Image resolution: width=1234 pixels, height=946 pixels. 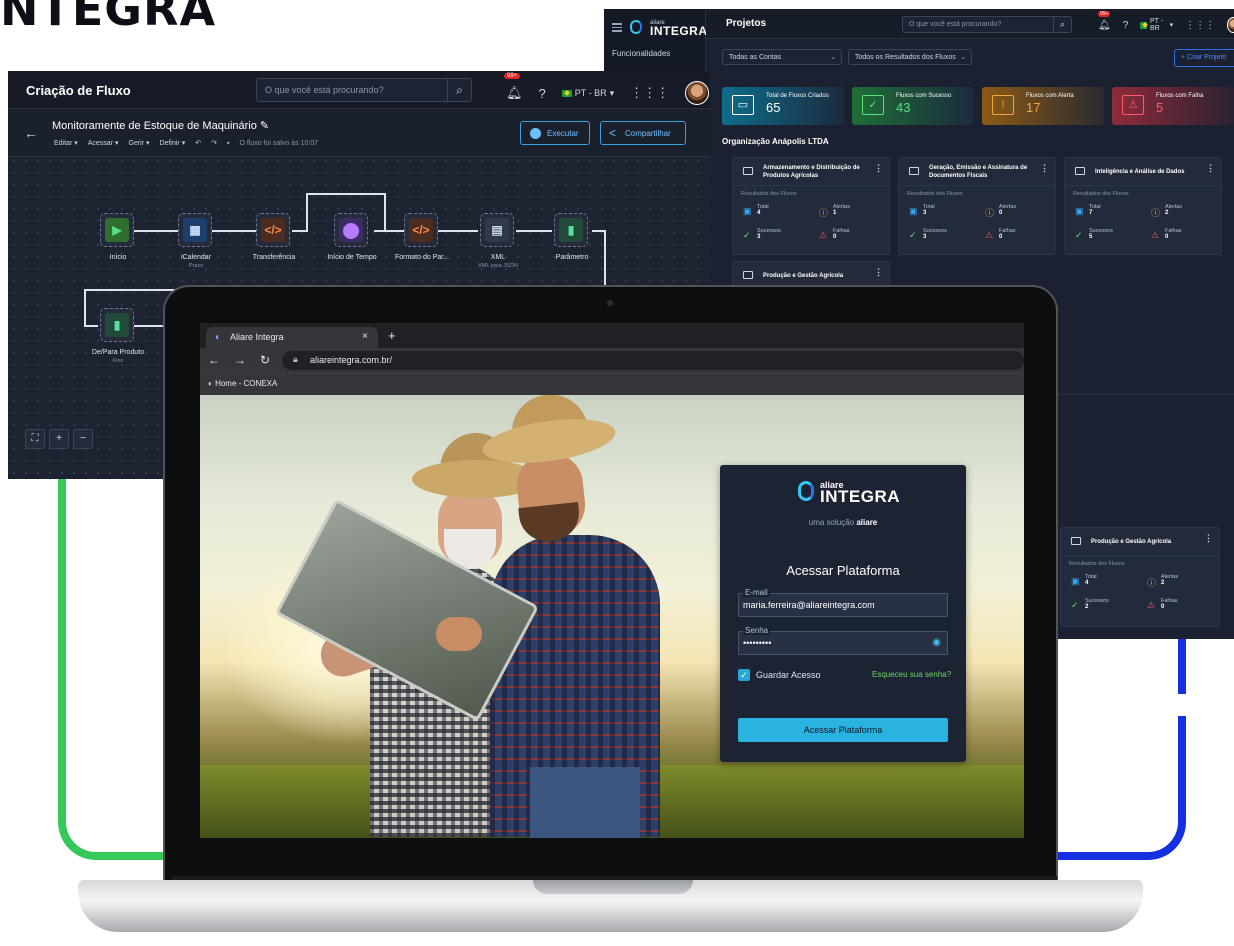 I want to click on undo-icon: ↶, so click(x=198, y=143).